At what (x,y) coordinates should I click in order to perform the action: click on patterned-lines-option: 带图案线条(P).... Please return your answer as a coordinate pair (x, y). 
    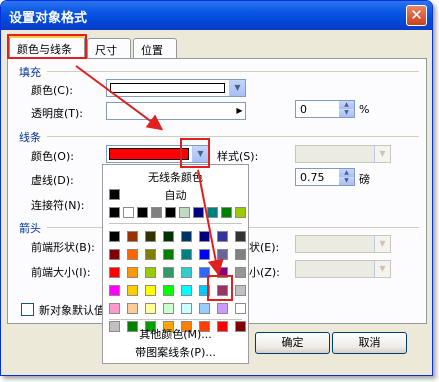
    Looking at the image, I should click on (175, 352).